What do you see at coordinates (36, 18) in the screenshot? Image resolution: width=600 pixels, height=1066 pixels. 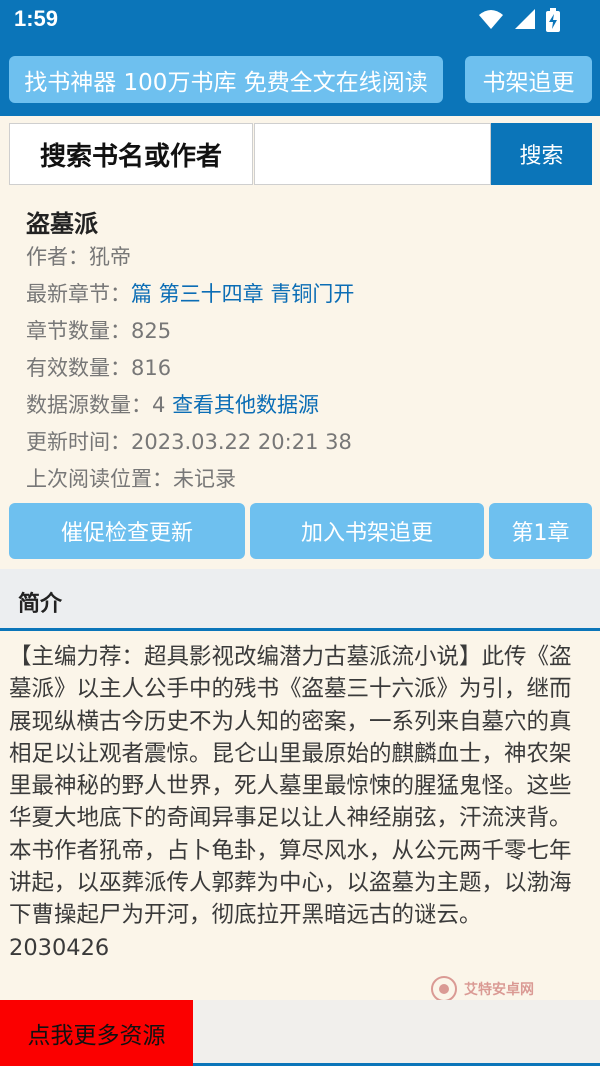 I see `status-time: 1:59` at bounding box center [36, 18].